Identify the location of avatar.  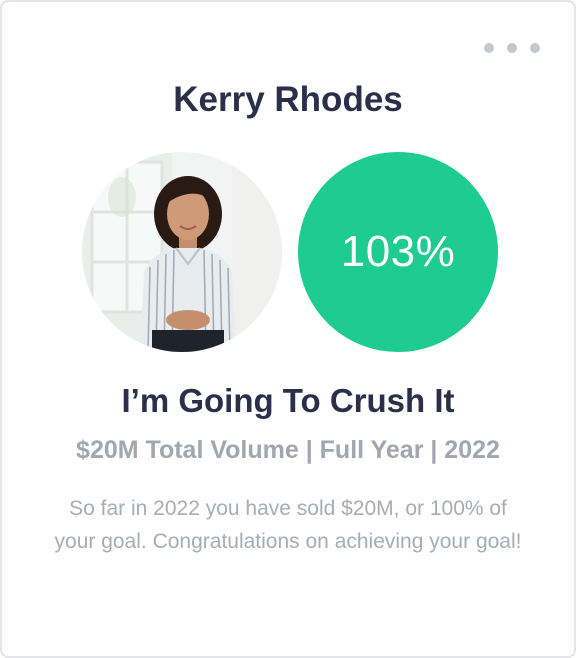
(182, 252).